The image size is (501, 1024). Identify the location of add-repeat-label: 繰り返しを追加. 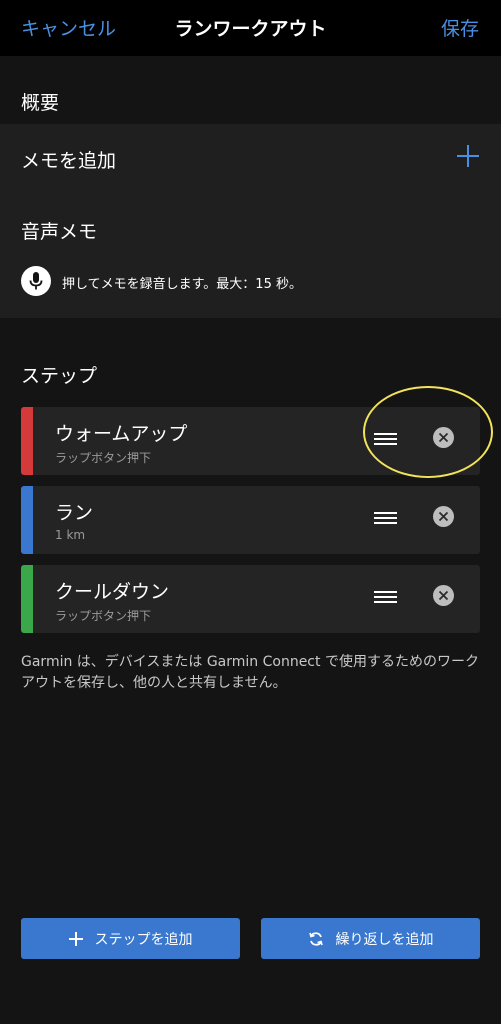
(384, 939).